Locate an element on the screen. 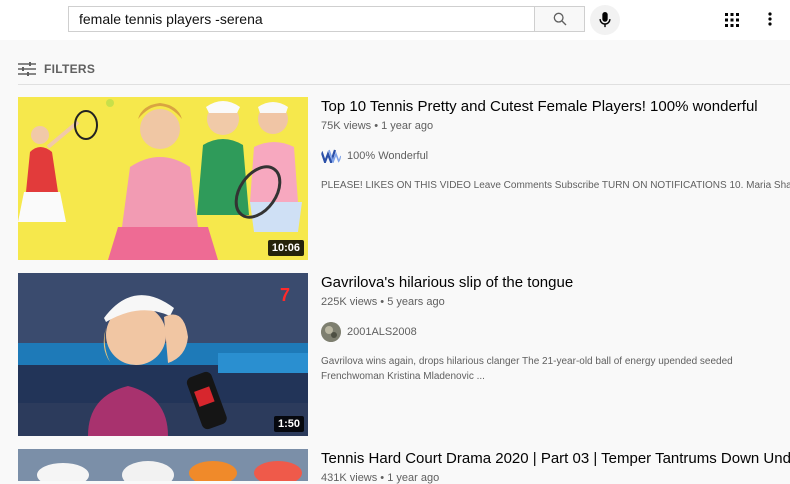 This screenshot has height=484, width=790. search-button is located at coordinates (559, 19).